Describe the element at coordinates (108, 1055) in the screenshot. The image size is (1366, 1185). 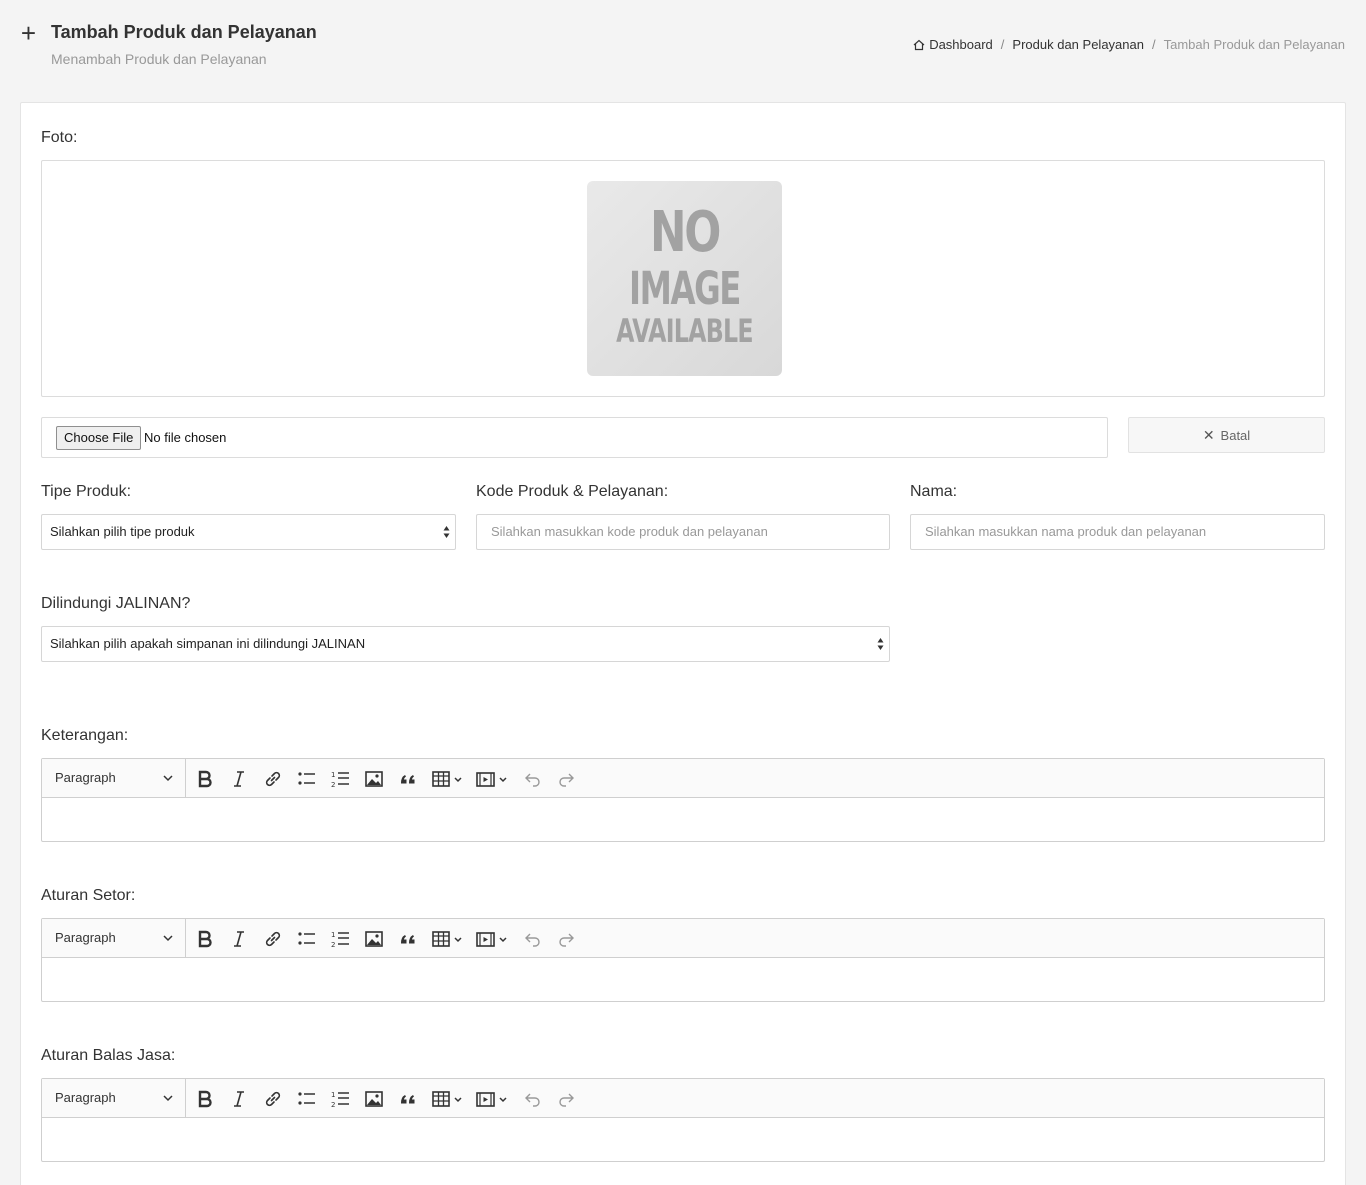
I see `aturan-balas-jasa-label: Aturan Balas Jasa:` at that location.